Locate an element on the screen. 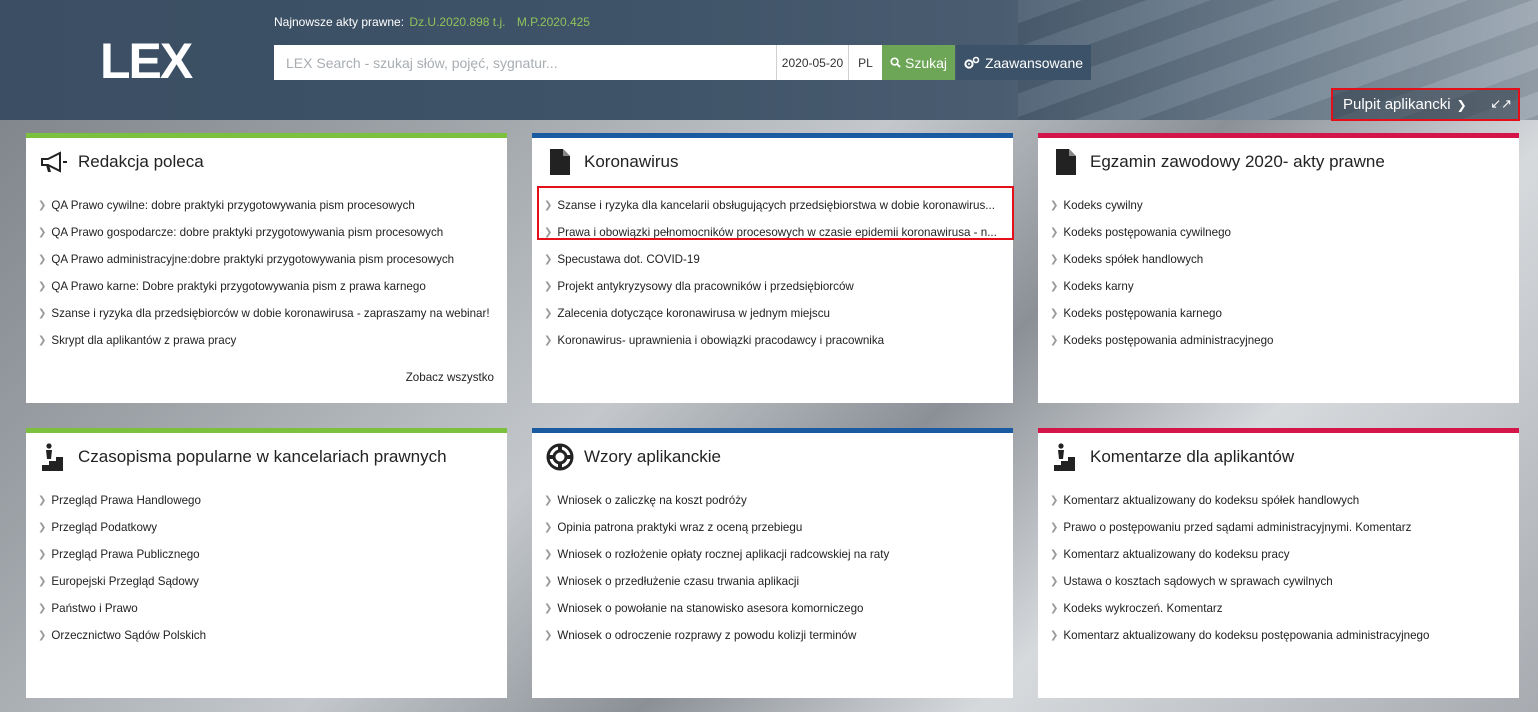  list-item: ❯ Kodeks cywilny is located at coordinates (1284, 205).